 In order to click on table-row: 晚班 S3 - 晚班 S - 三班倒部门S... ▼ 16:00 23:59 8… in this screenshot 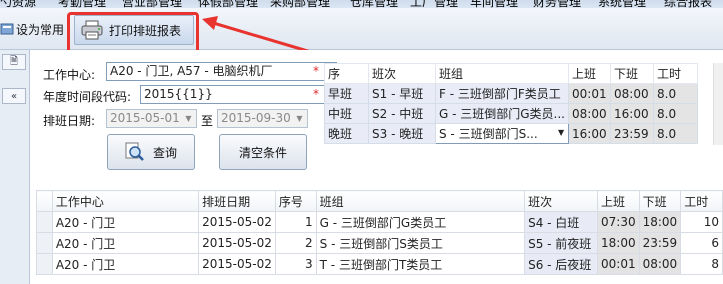, I will do `click(511, 133)`.